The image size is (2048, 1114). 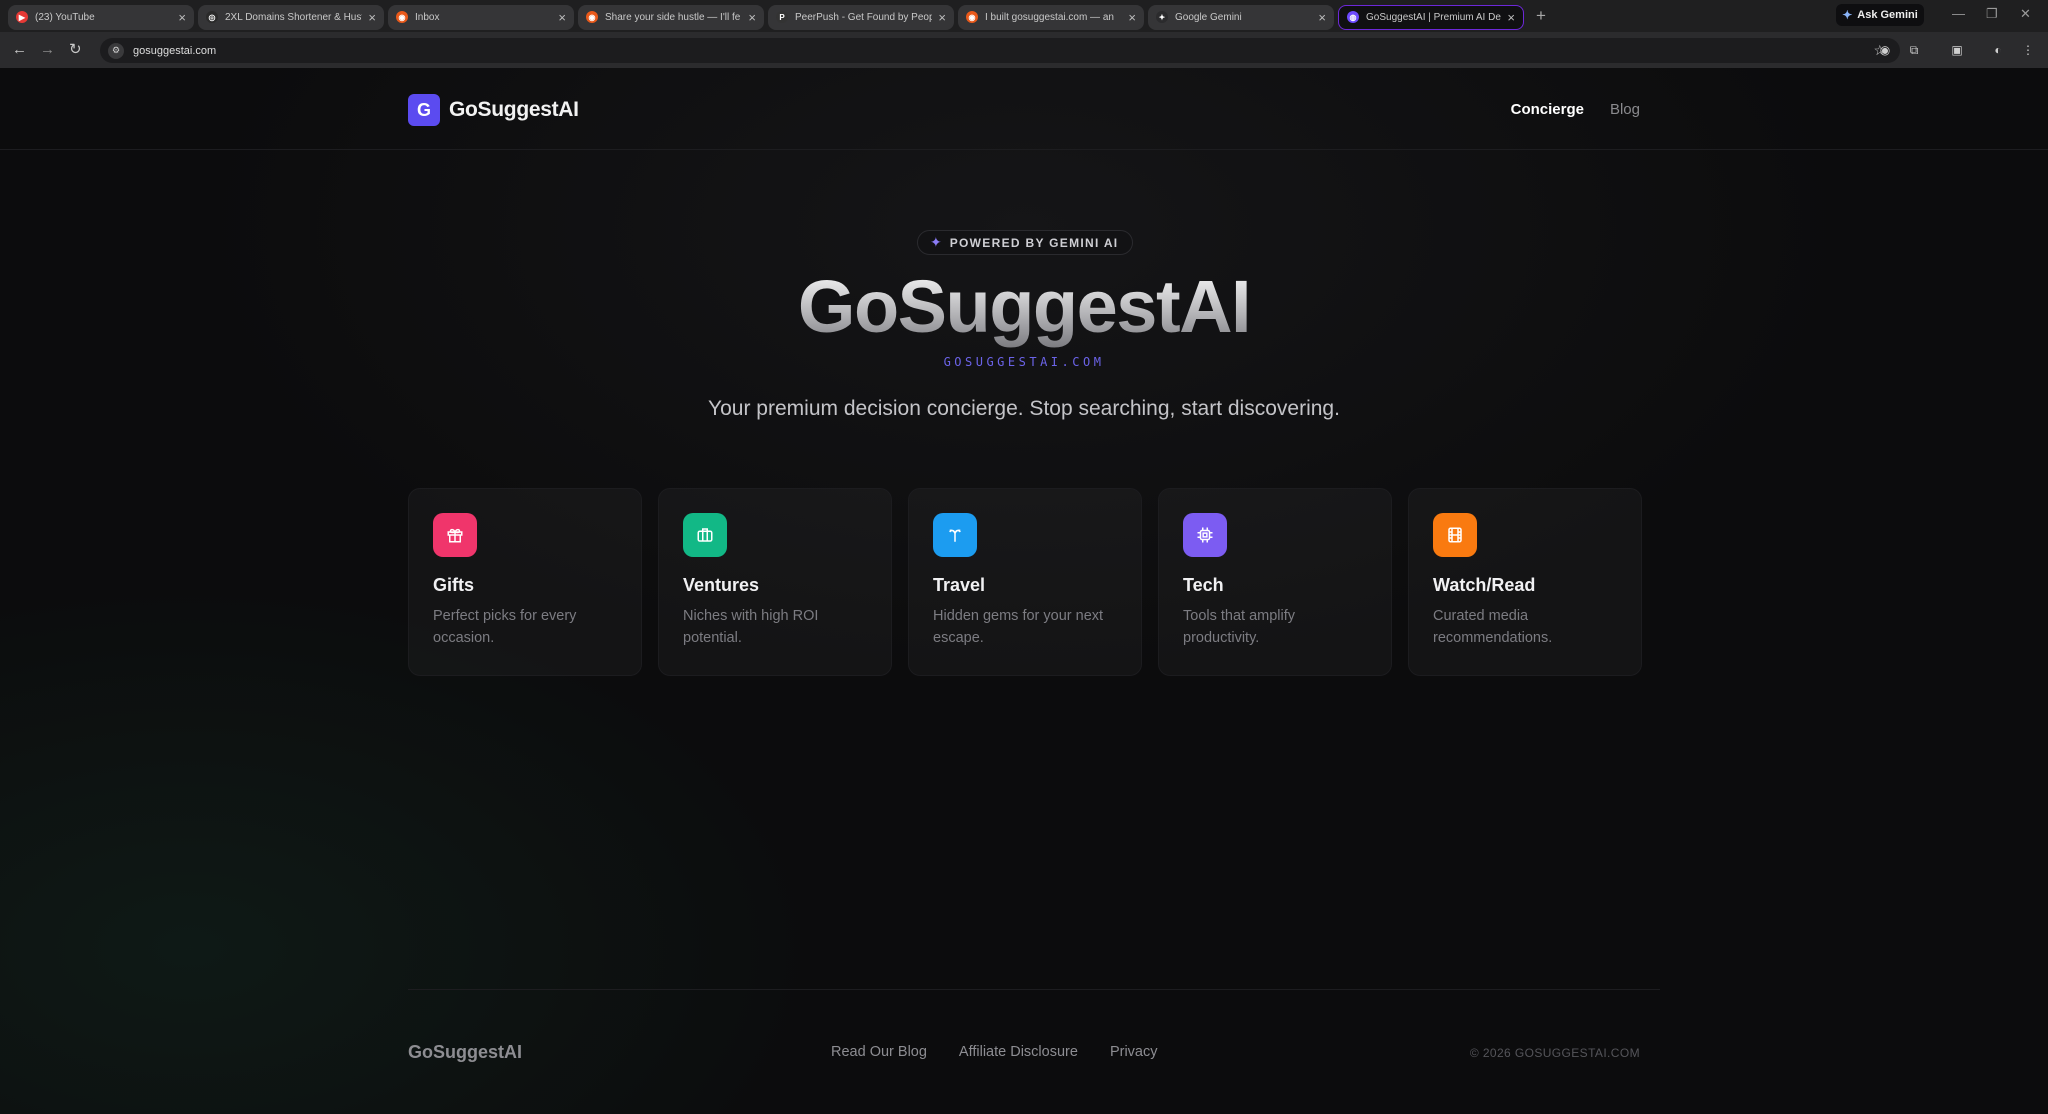 What do you see at coordinates (525, 582) in the screenshot?
I see `category-card-gifts: Gifts Perfect picks for every occasion.` at bounding box center [525, 582].